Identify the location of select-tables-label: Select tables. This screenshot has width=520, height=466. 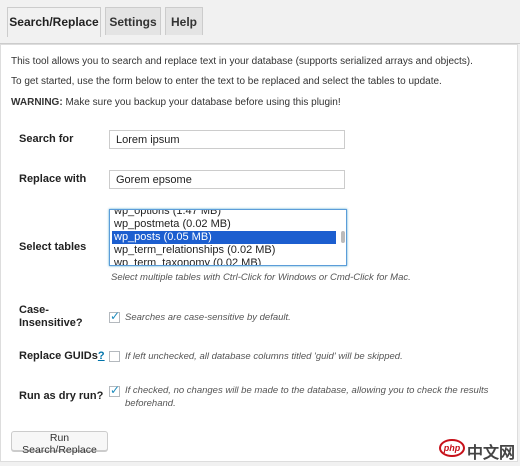
(53, 247).